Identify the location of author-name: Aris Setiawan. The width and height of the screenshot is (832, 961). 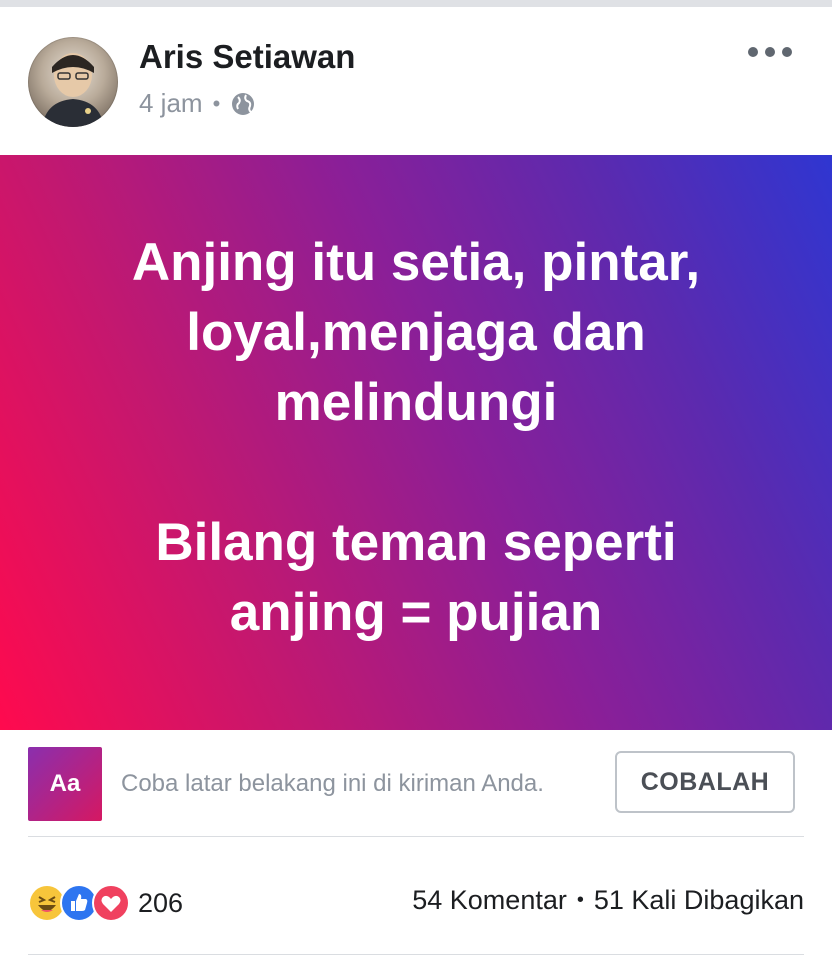
(247, 57).